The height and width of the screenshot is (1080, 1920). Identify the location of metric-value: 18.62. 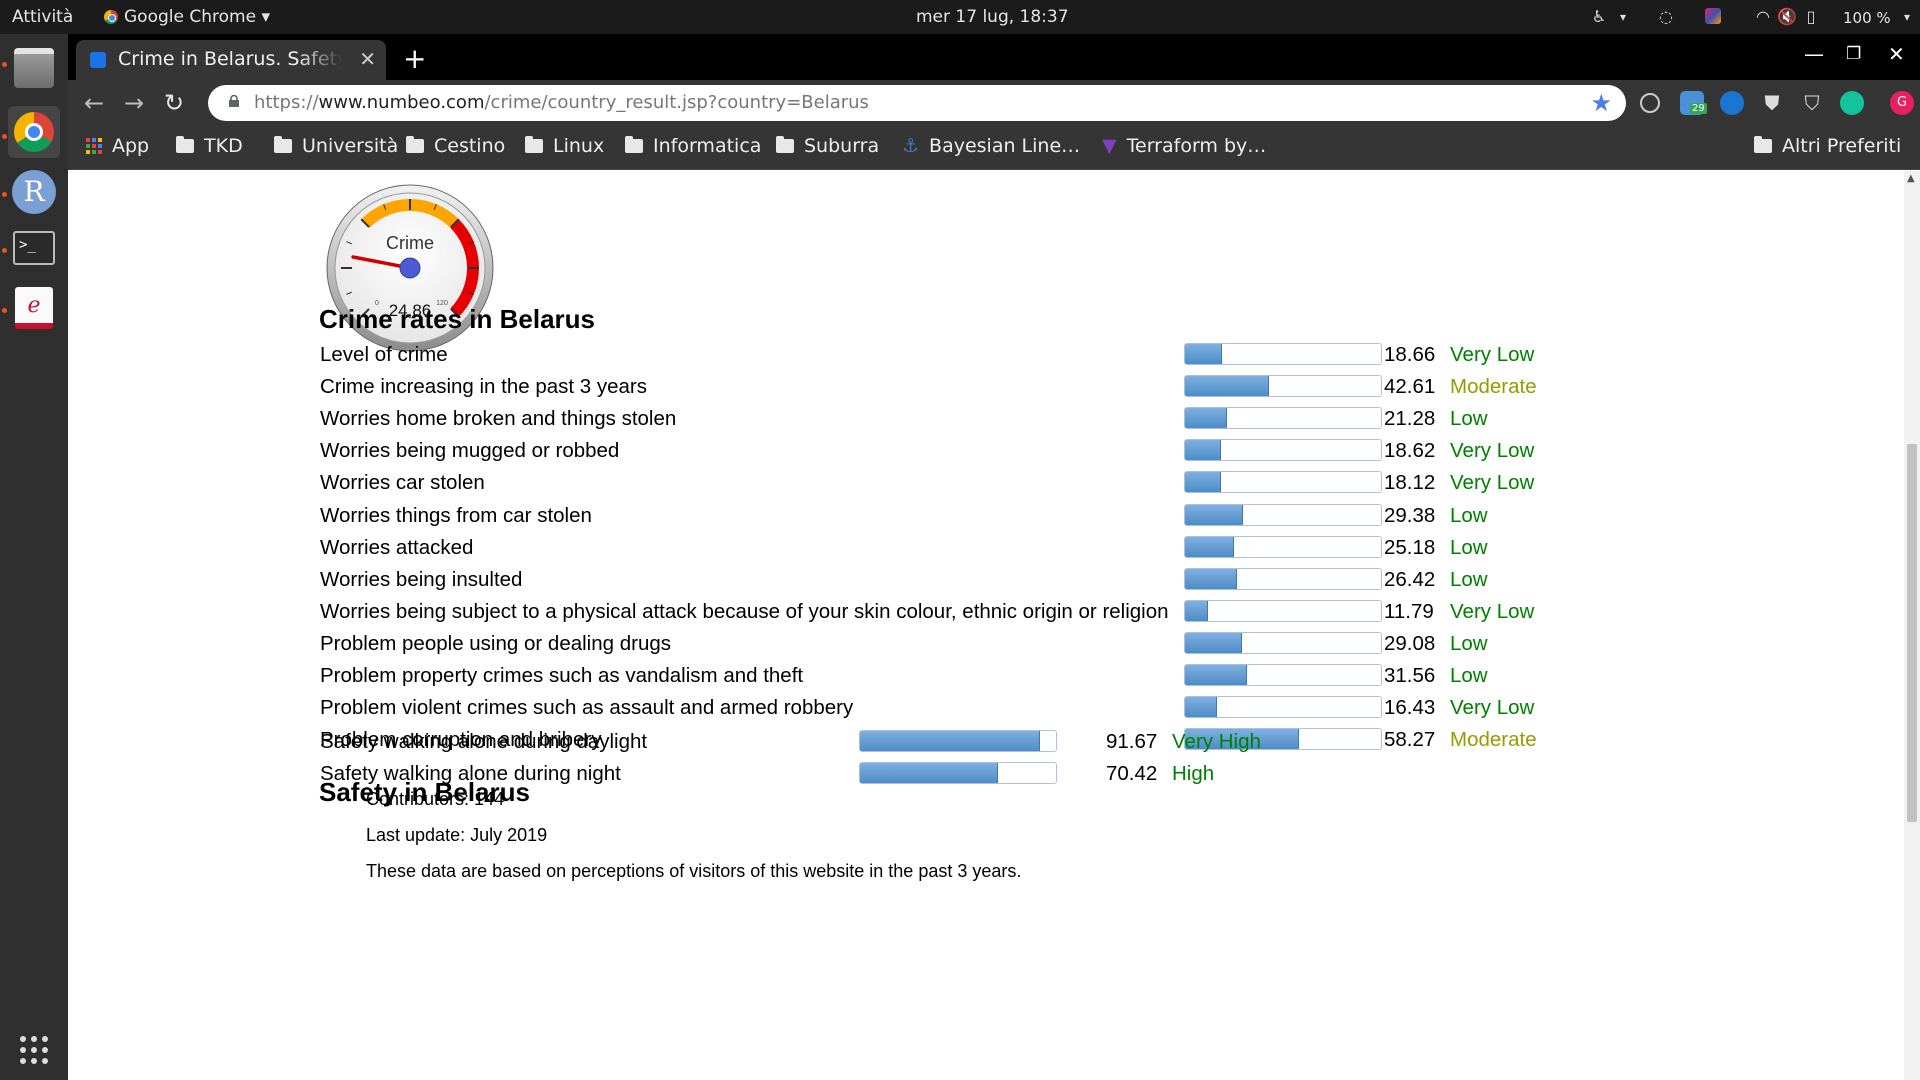
(1410, 451).